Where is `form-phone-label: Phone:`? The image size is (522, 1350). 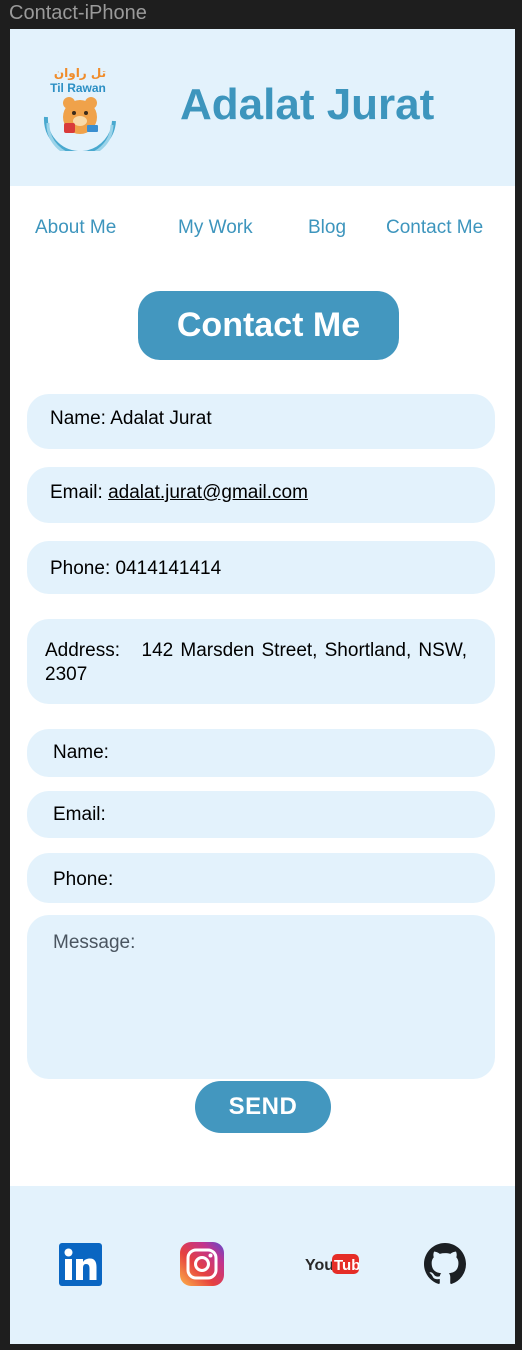
form-phone-label: Phone: is located at coordinates (83, 879).